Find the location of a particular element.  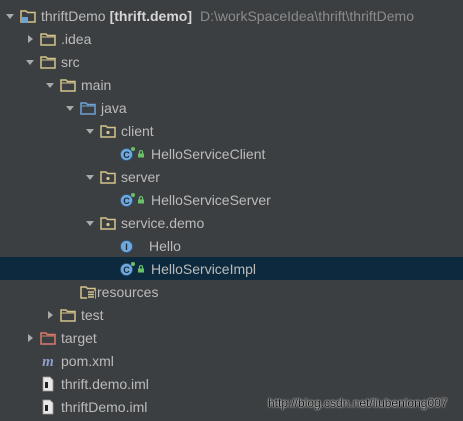

resources-folder-icon is located at coordinates (88, 292).